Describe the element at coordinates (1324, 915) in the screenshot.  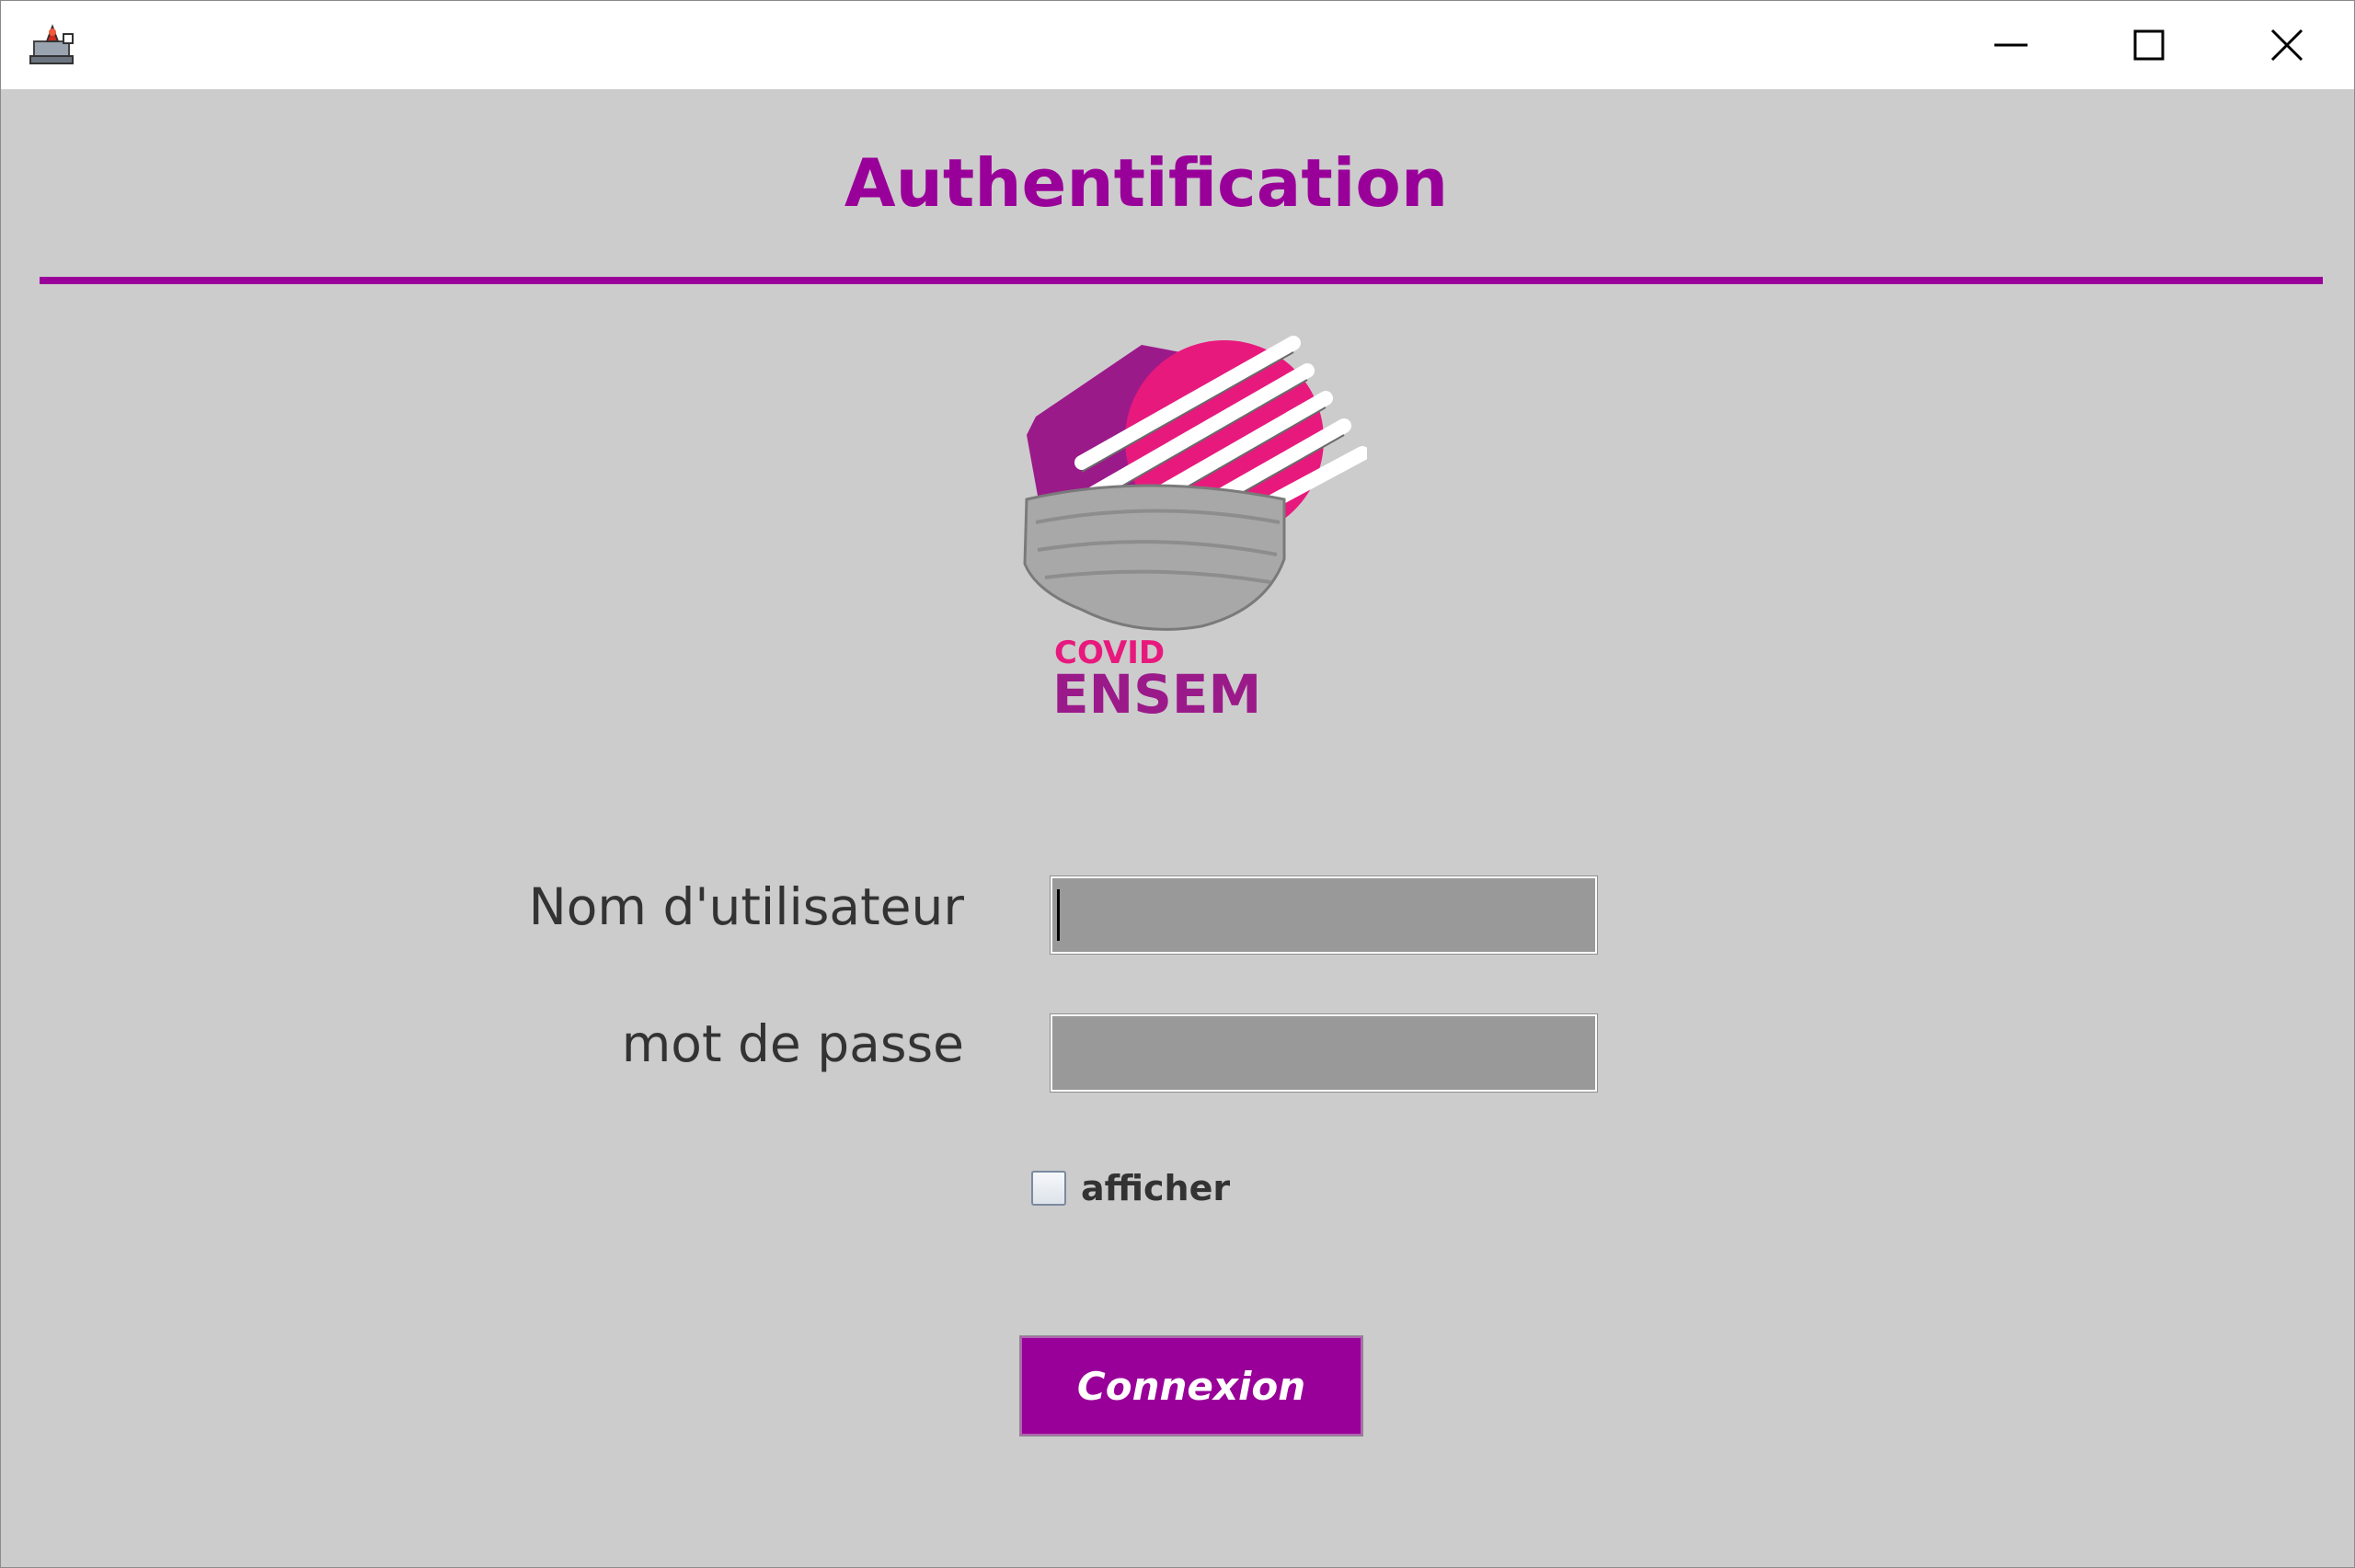
I see `username-input` at that location.